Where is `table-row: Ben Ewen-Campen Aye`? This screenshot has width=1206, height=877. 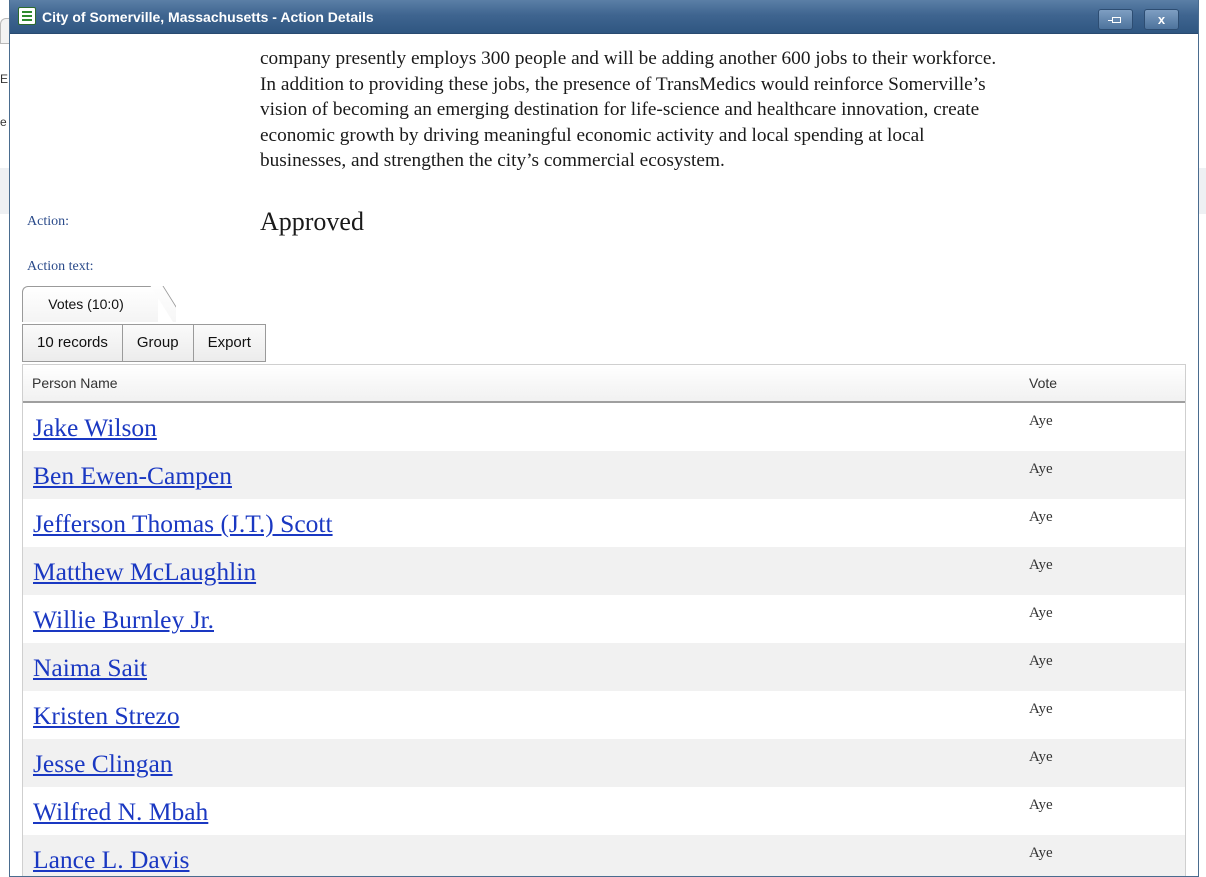 table-row: Ben Ewen-Campen Aye is located at coordinates (604, 475).